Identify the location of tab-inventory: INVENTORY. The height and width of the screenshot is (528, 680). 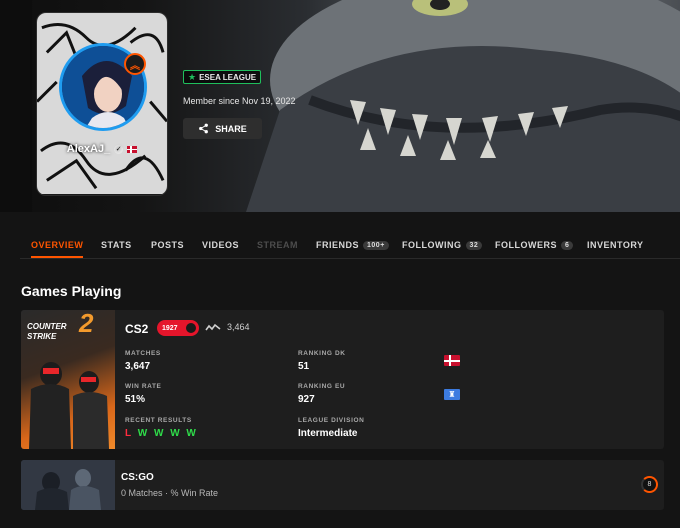
(615, 245).